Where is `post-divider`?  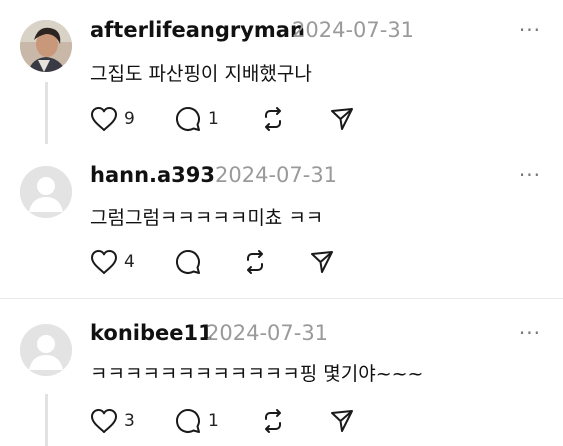 post-divider is located at coordinates (281, 298).